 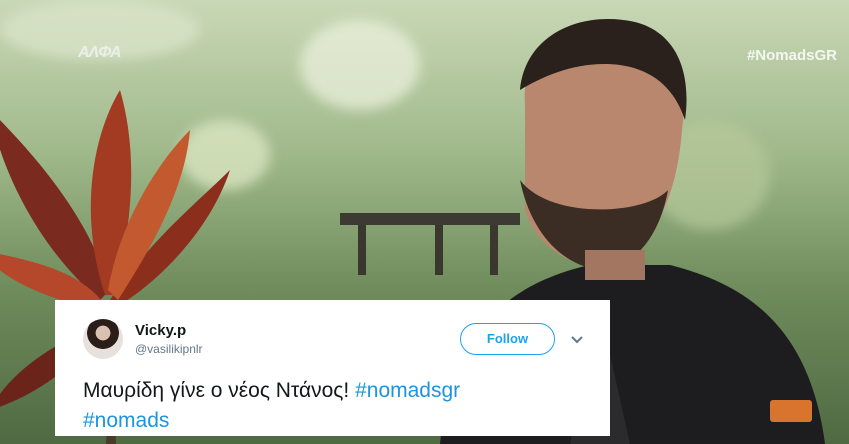 What do you see at coordinates (126, 420) in the screenshot?
I see `hashtag-link: #nomads` at bounding box center [126, 420].